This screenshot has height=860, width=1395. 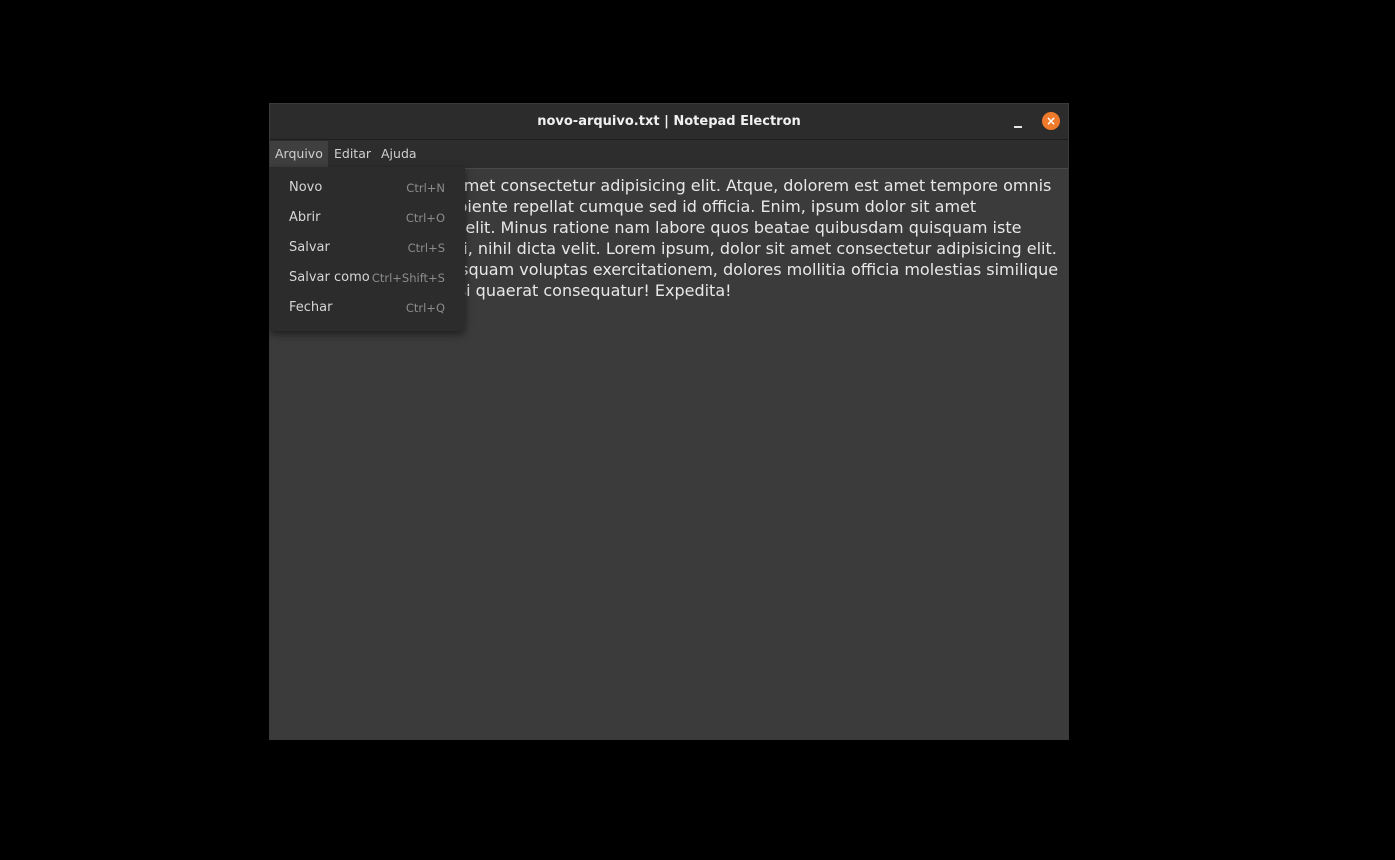 I want to click on menu-item-shortcut: Ctrl+N, so click(x=425, y=188).